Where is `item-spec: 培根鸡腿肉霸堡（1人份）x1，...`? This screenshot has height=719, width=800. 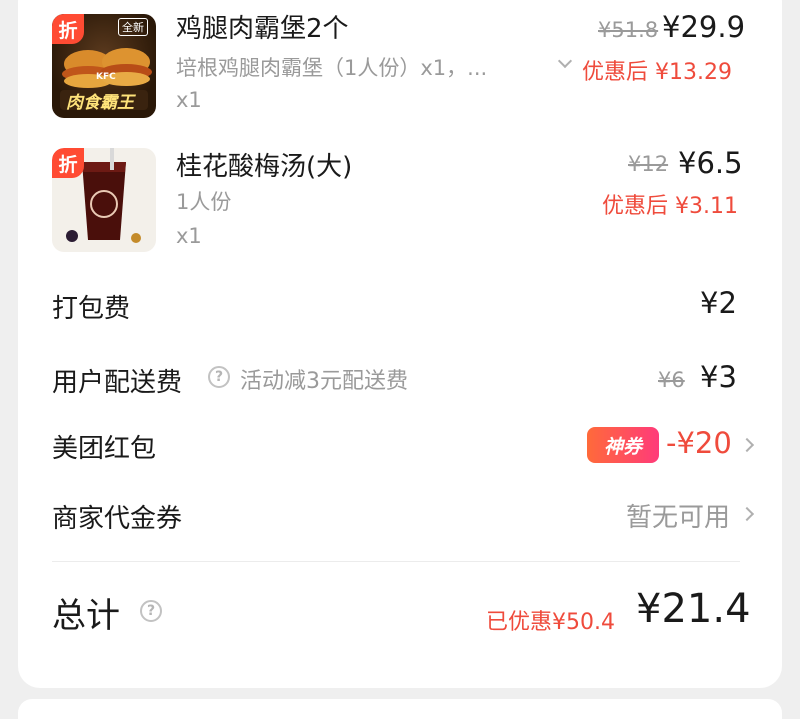
item-spec: 培根鸡腿肉霸堡（1人份）x1，... is located at coordinates (332, 68).